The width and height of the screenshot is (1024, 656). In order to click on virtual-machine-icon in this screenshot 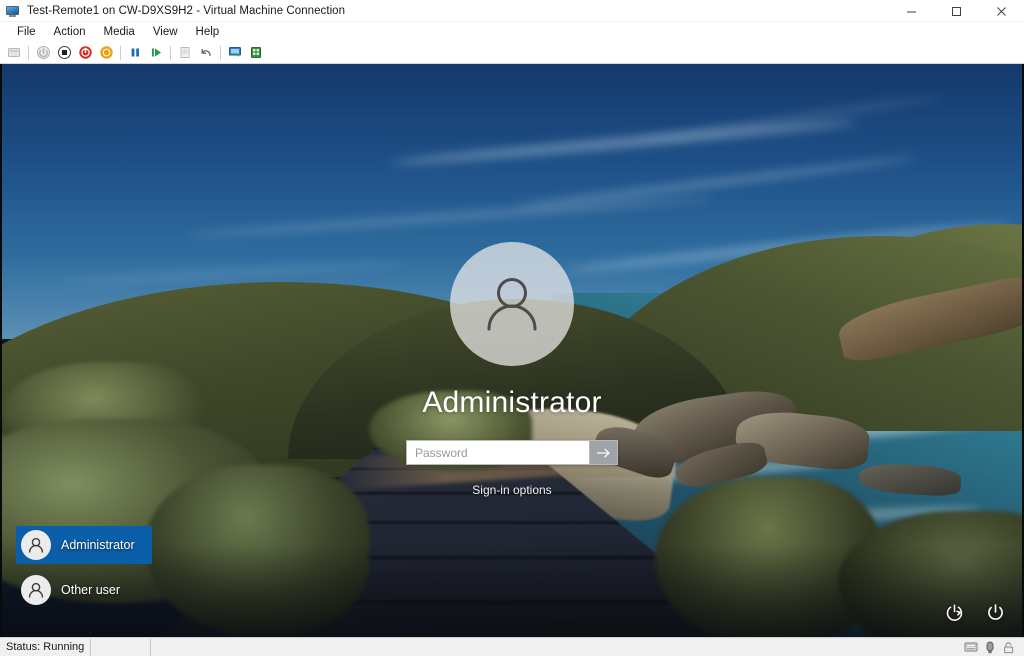, I will do `click(13, 11)`.